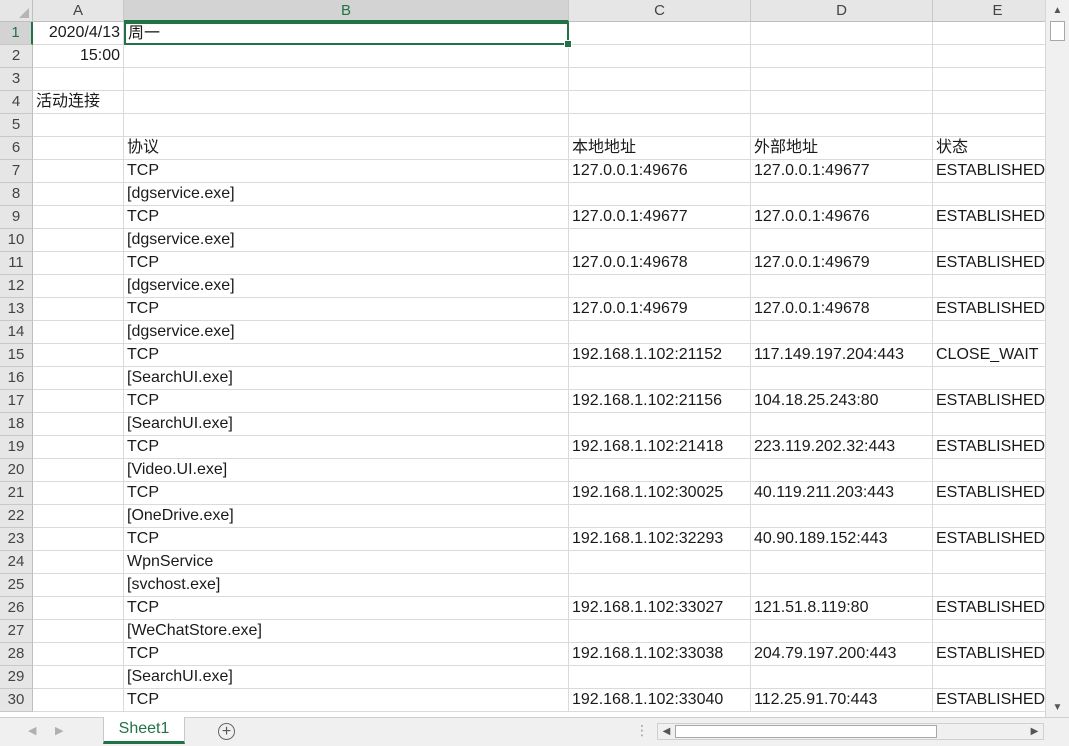 This screenshot has height=746, width=1069. What do you see at coordinates (989, 585) in the screenshot?
I see `cell-e25` at bounding box center [989, 585].